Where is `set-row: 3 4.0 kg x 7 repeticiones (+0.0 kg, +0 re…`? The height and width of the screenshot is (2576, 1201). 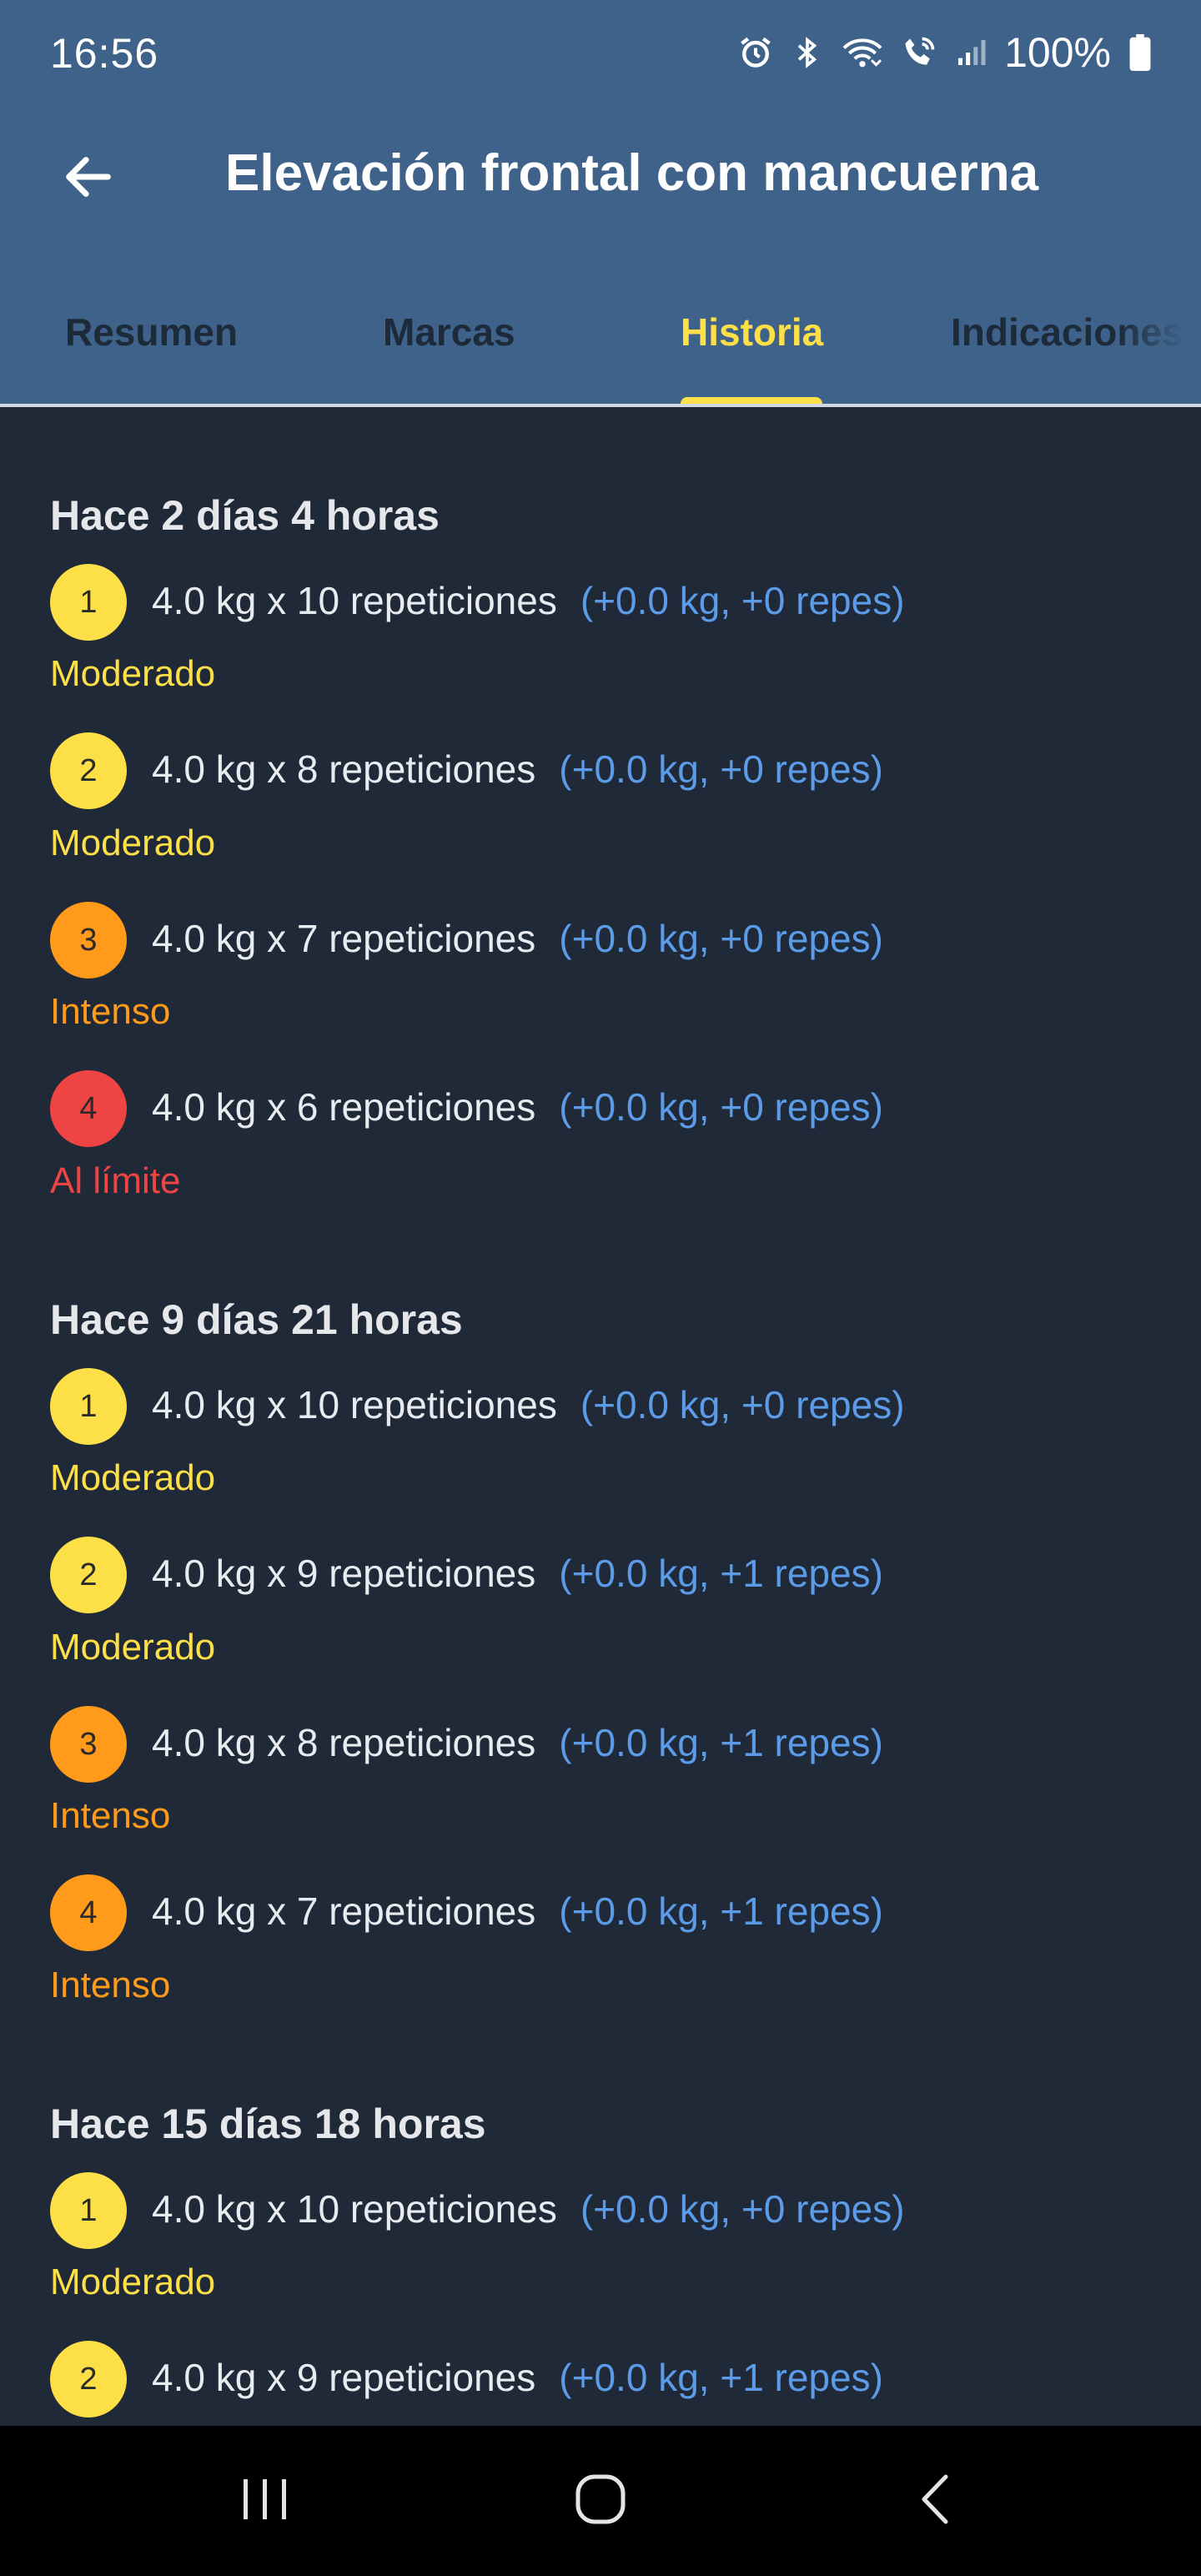 set-row: 3 4.0 kg x 7 repeticiones (+0.0 kg, +0 re… is located at coordinates (601, 940).